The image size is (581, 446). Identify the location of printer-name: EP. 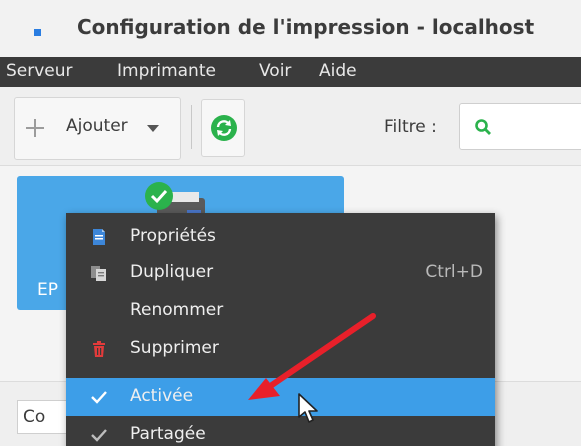
(47, 290).